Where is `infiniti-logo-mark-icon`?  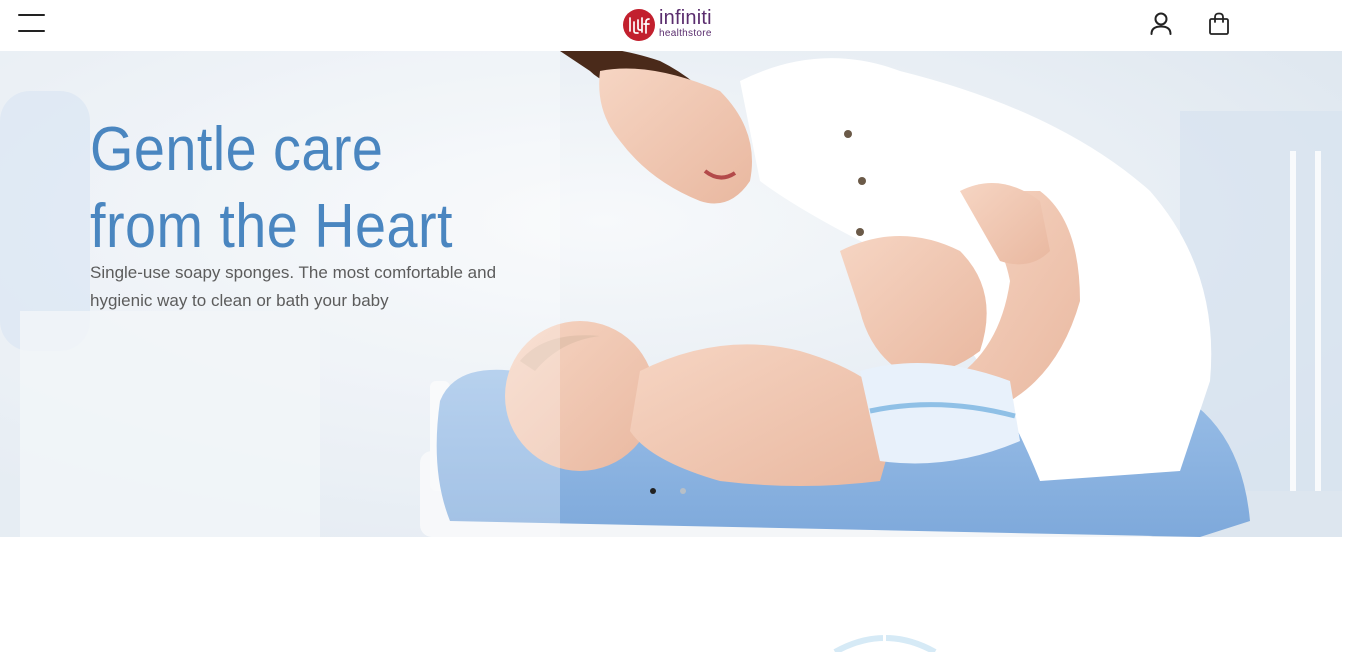
infiniti-logo-mark-icon is located at coordinates (639, 25).